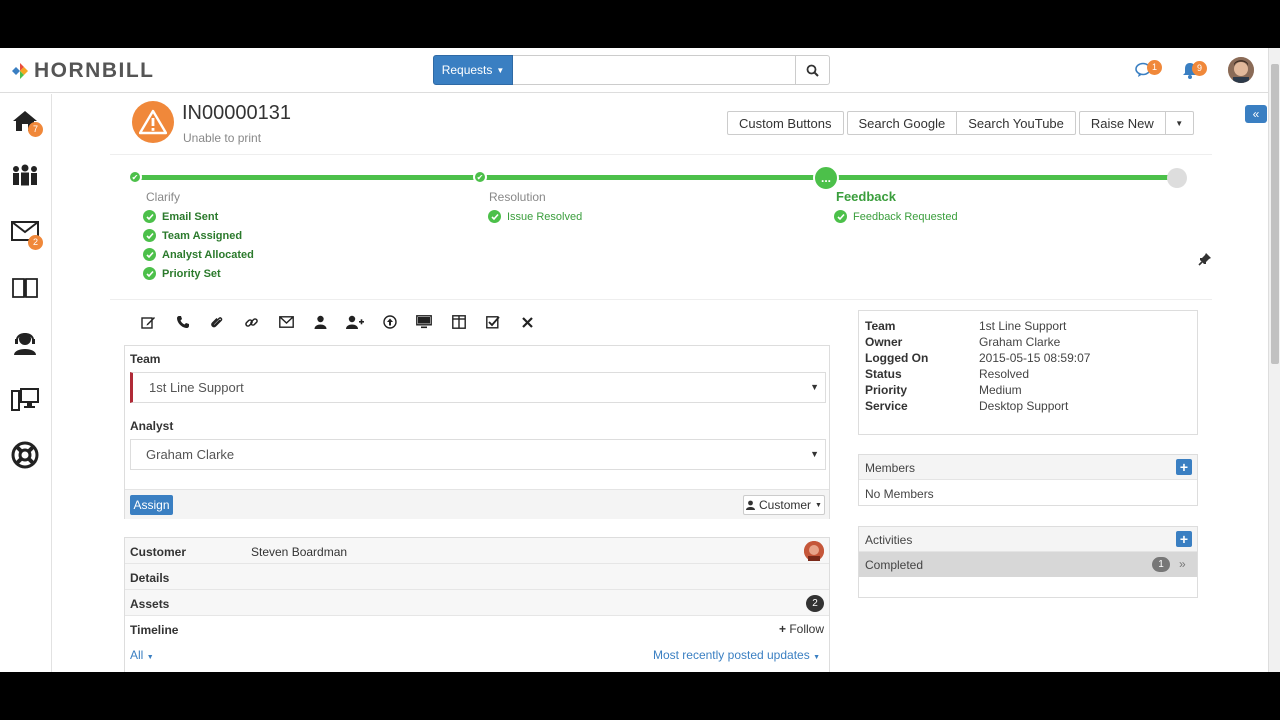 The height and width of the screenshot is (720, 1280). Describe the element at coordinates (1241, 70) in the screenshot. I see `user-avatar` at that location.